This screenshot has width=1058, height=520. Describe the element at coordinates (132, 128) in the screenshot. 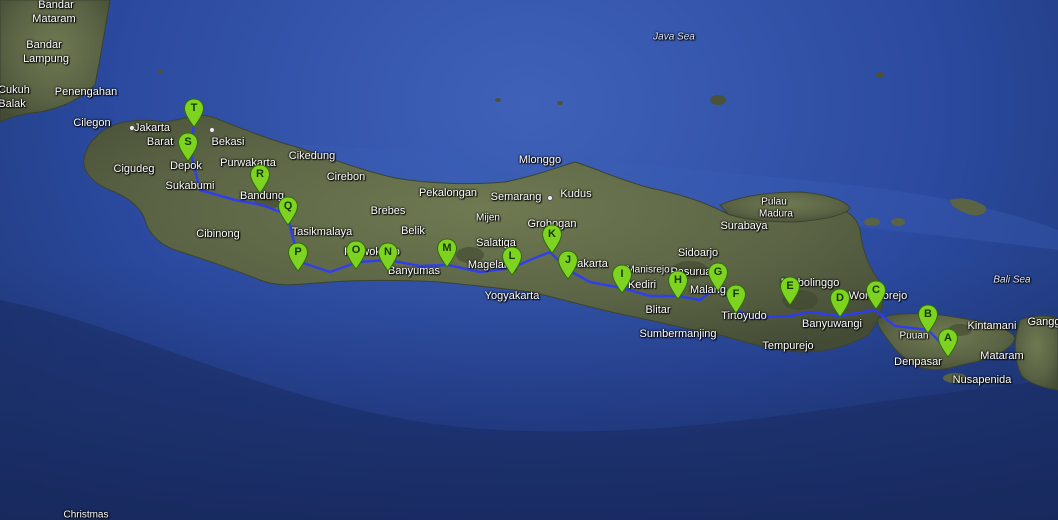

I see `city-dot-cilegon` at that location.